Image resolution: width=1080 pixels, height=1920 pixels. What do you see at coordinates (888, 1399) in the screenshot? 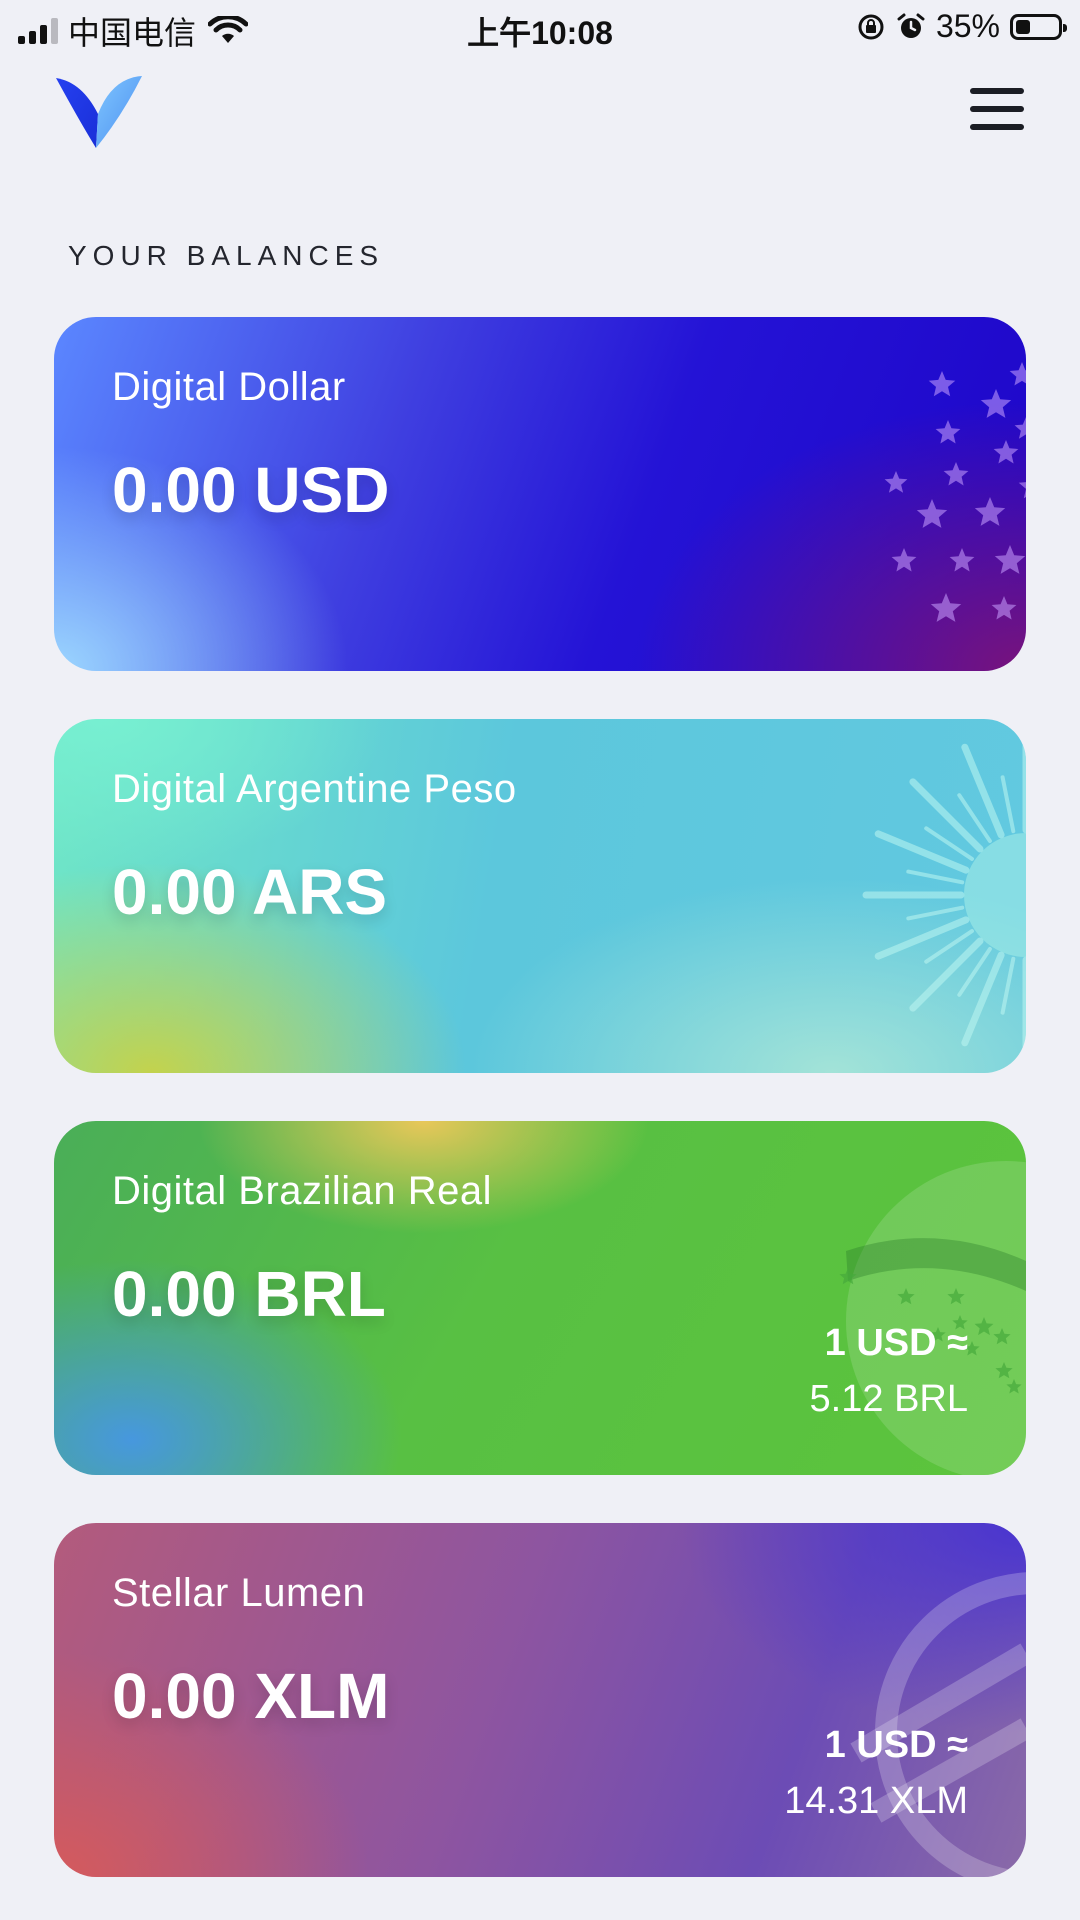
I see `rate-value: 5.12 BRL` at bounding box center [888, 1399].